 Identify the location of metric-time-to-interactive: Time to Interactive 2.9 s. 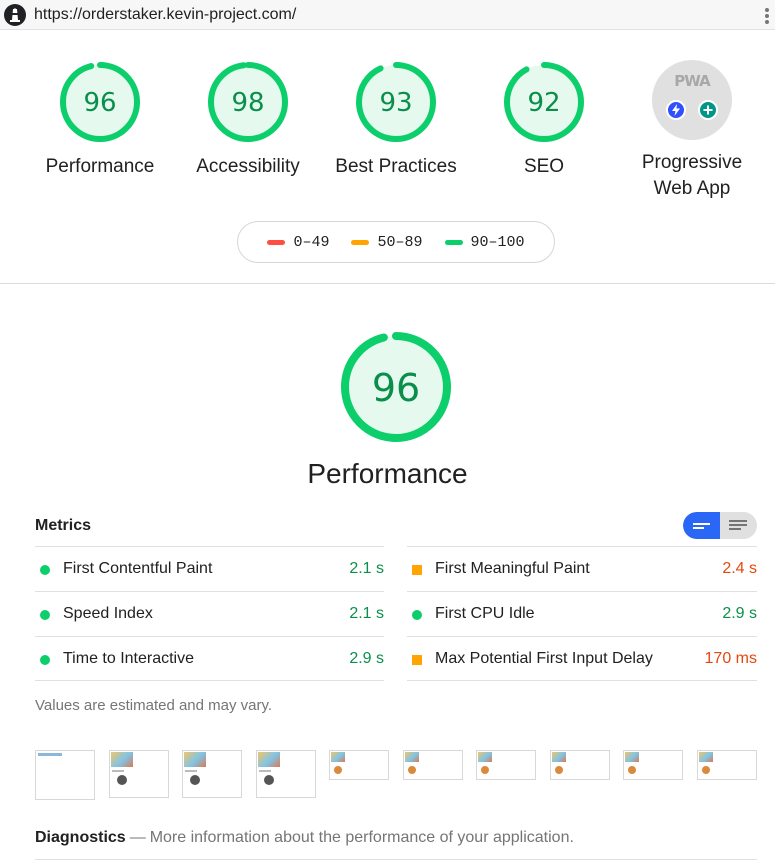
(209, 658).